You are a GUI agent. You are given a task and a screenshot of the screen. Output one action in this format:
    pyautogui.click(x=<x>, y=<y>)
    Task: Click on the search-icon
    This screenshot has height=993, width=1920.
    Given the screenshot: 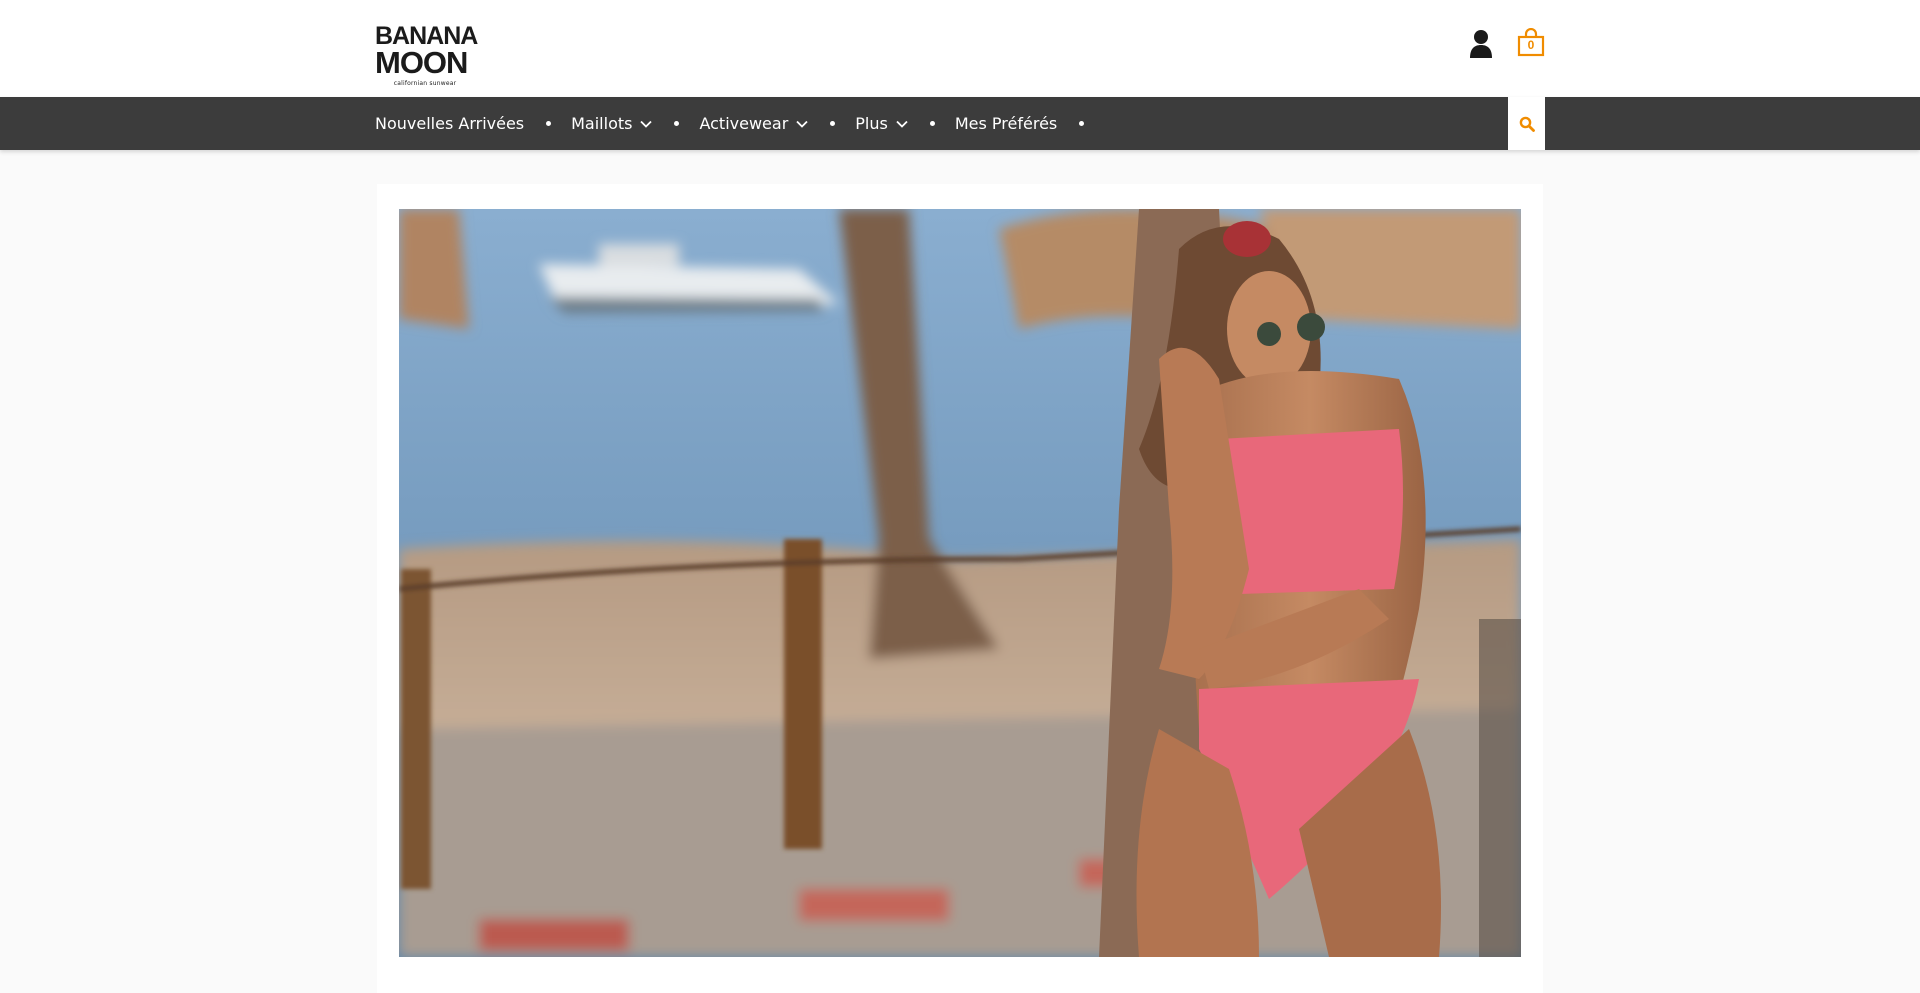 What is the action you would take?
    pyautogui.click(x=1527, y=124)
    